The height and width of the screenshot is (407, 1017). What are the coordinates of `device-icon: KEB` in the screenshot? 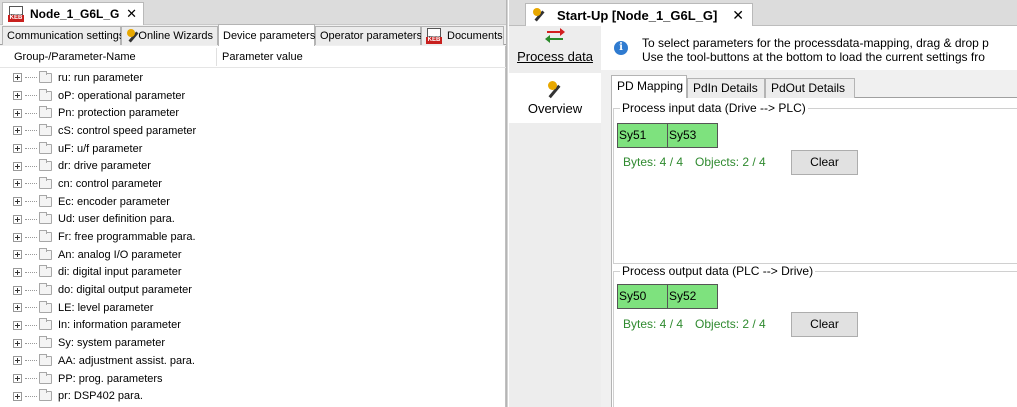 It's located at (16, 14).